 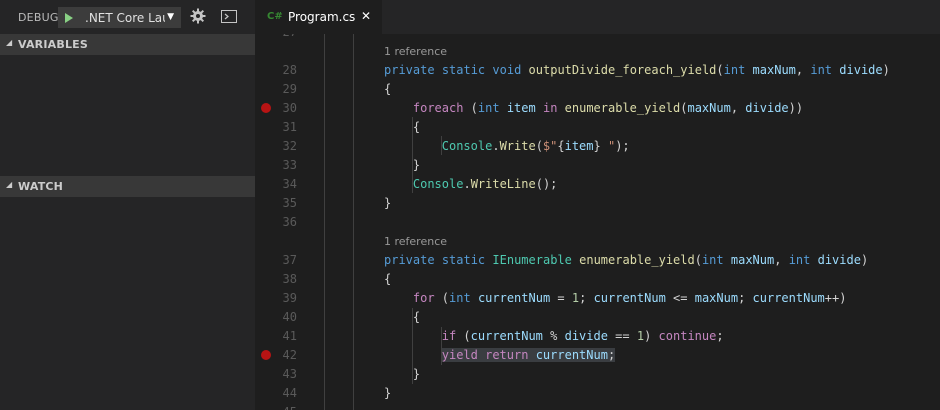 I want to click on line-number: 34, so click(x=289, y=184).